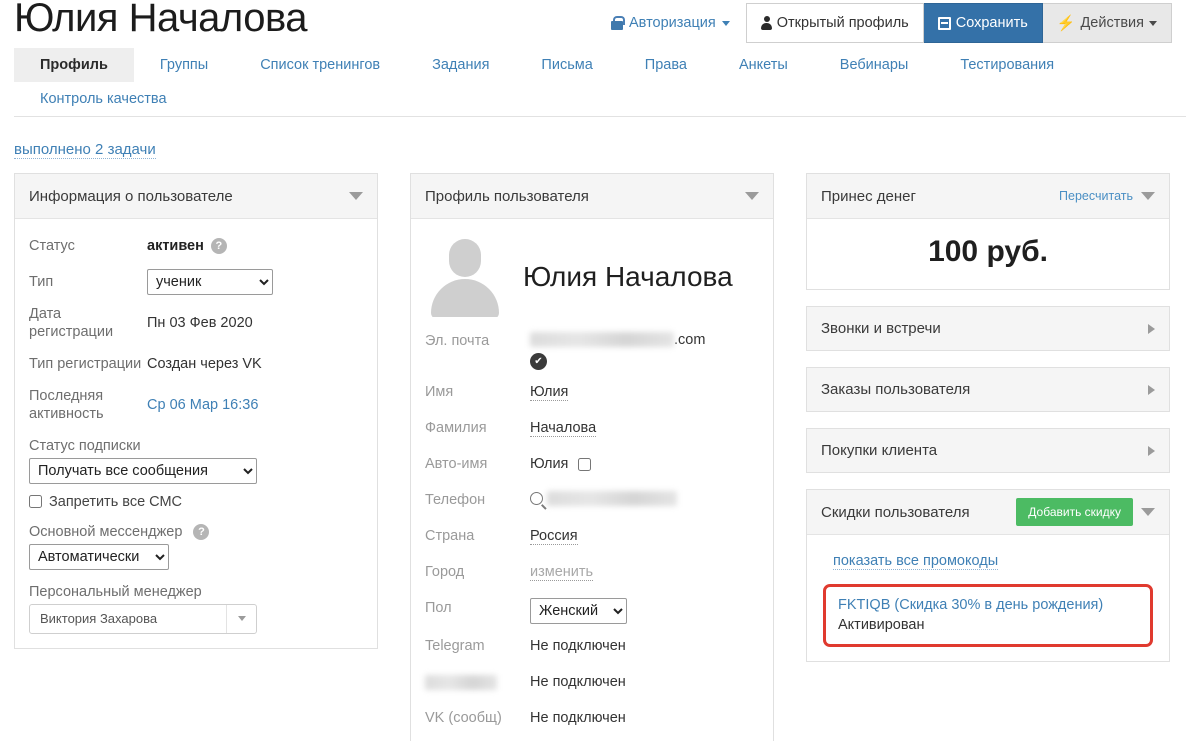 This screenshot has width=1200, height=741. What do you see at coordinates (131, 196) in the screenshot?
I see `panel-user-info-title: Информация о пользователе` at bounding box center [131, 196].